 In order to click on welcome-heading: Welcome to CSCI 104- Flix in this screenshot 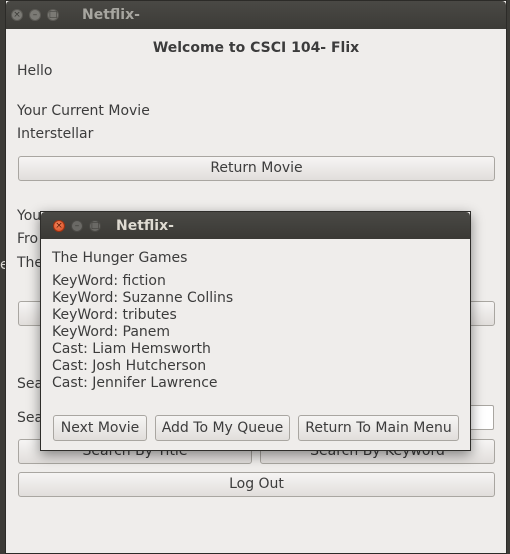, I will do `click(256, 48)`.